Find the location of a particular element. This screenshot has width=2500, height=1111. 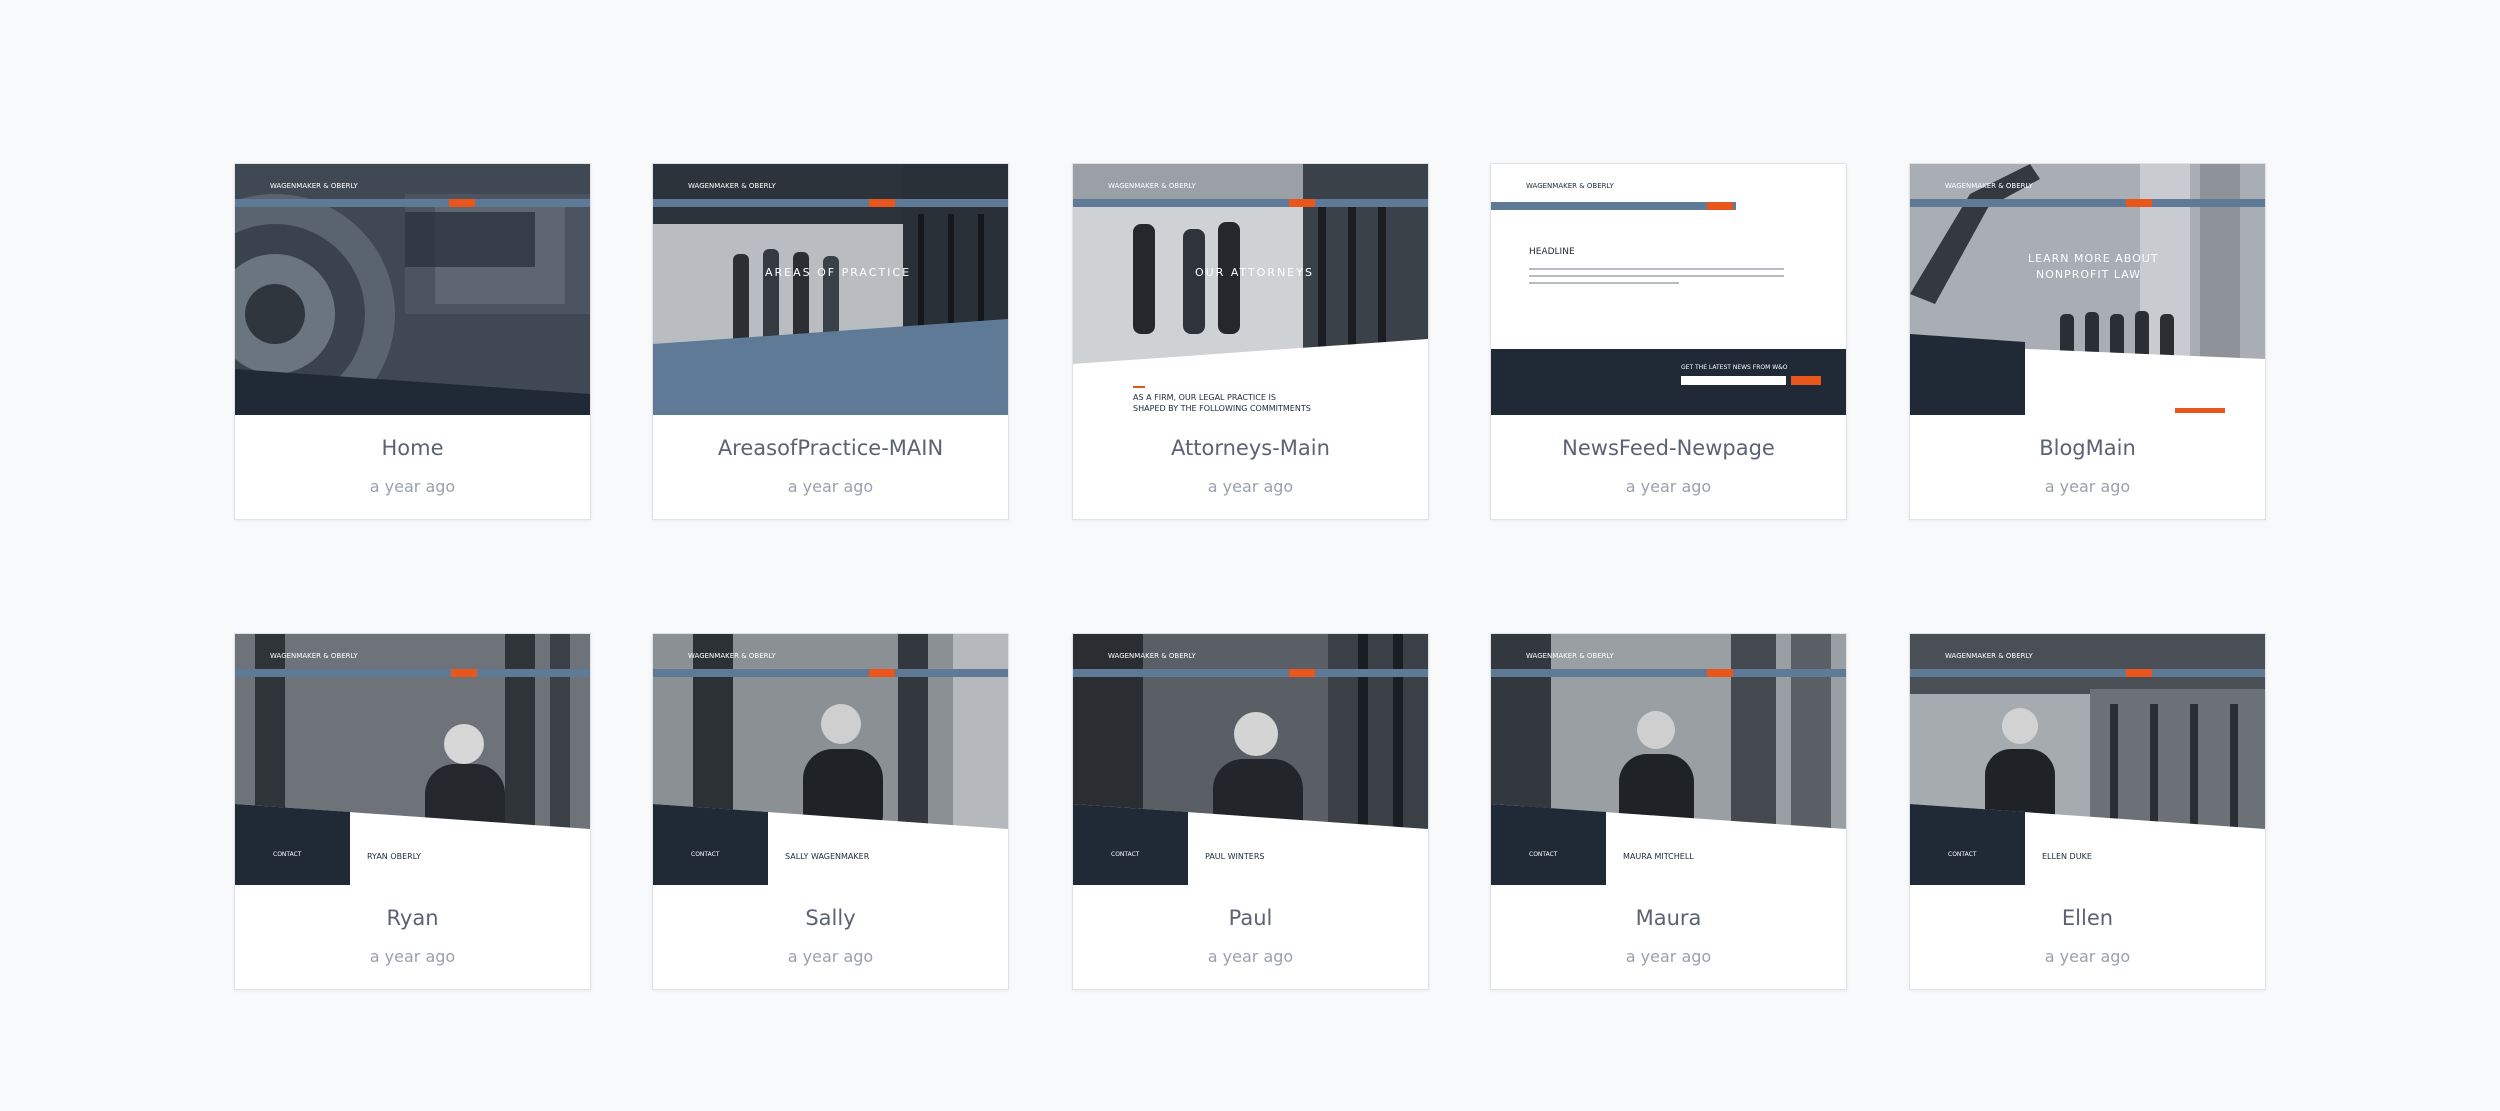

thumb-commit-line-2: SHAPED BY THE FOLLOWING COMMITMENTS is located at coordinates (1222, 408).